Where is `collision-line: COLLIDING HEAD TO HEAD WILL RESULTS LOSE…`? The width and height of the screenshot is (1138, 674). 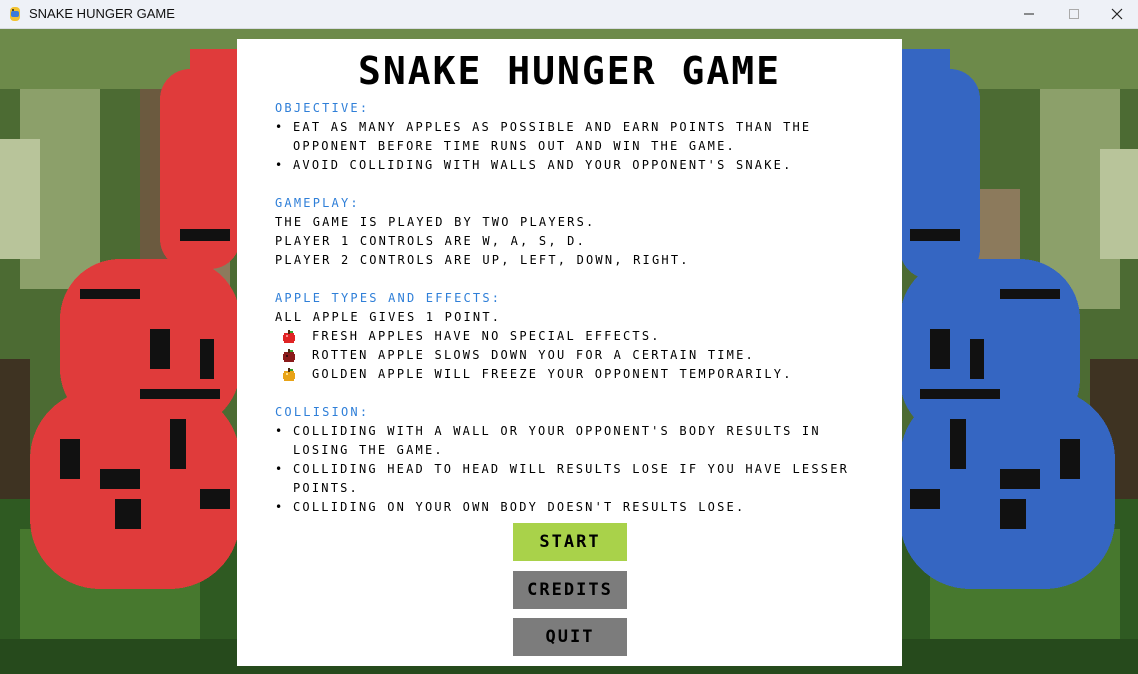
collision-line: COLLIDING HEAD TO HEAD WILL RESULTS LOSE… is located at coordinates (562, 469).